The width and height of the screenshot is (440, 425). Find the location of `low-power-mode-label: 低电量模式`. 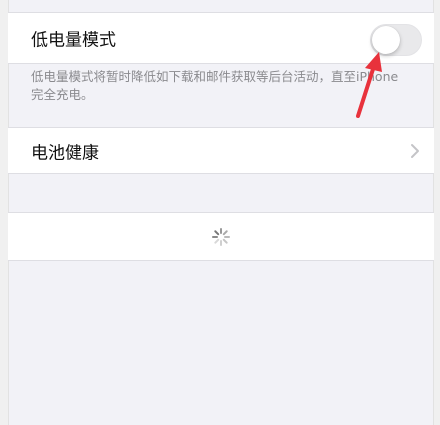

low-power-mode-label: 低电量模式 is located at coordinates (73, 40).